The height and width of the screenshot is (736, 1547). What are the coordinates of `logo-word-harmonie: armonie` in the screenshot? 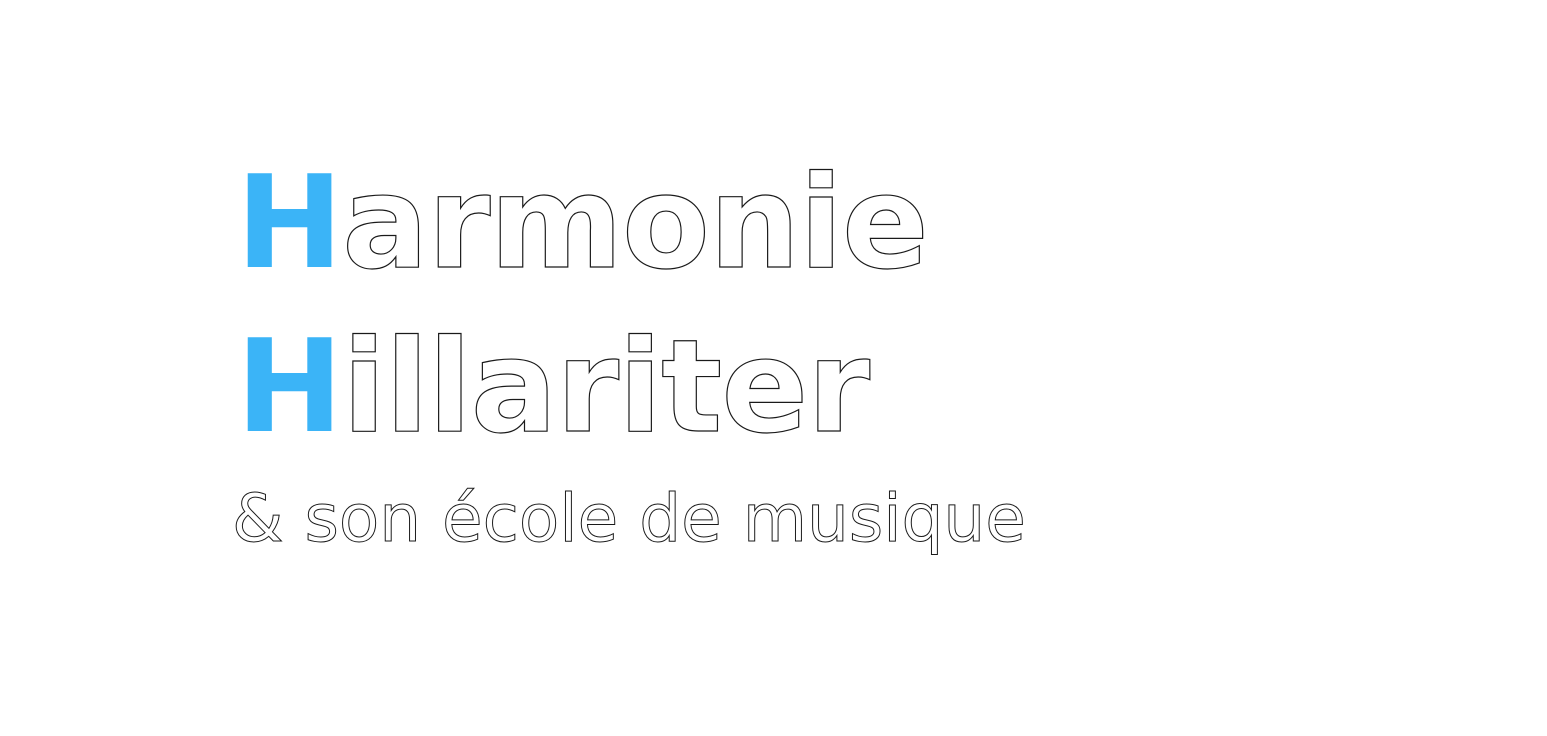 It's located at (636, 223).